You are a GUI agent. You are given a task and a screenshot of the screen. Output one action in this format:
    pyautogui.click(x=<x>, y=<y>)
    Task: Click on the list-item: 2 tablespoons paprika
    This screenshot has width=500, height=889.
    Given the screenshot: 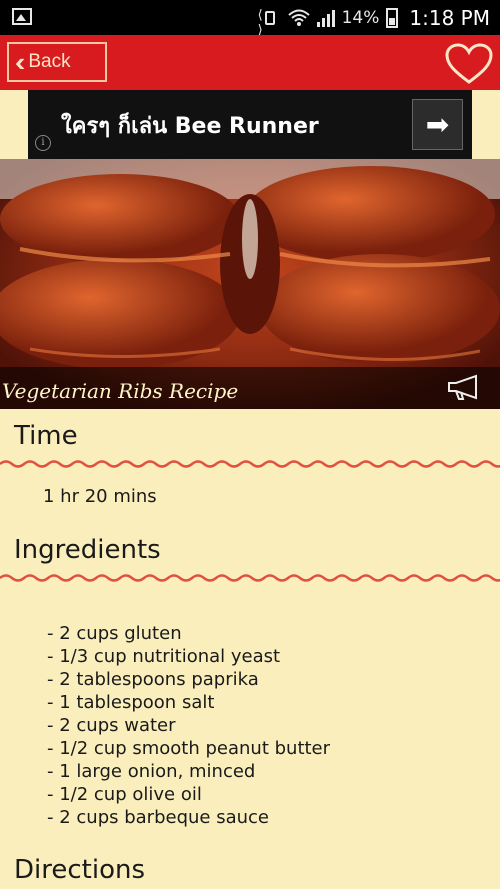 What is the action you would take?
    pyautogui.click(x=188, y=679)
    